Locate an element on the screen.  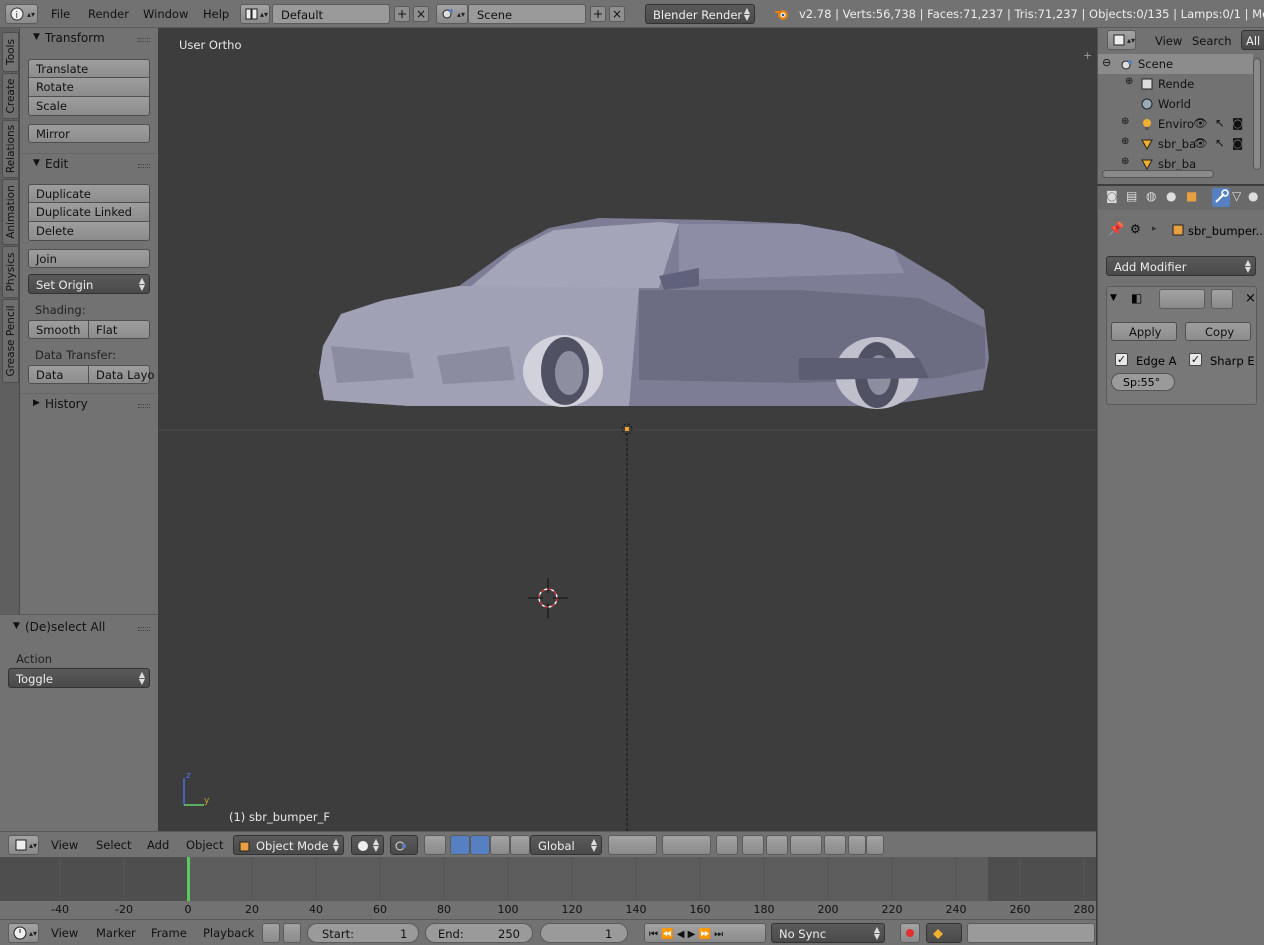
modifier-visibility-toggles is located at coordinates (1182, 299).